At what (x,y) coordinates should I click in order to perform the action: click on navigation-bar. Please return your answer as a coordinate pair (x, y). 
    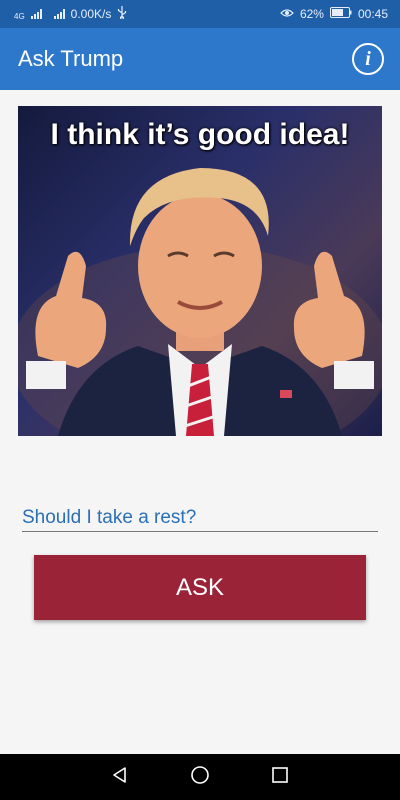
    Looking at the image, I should click on (200, 777).